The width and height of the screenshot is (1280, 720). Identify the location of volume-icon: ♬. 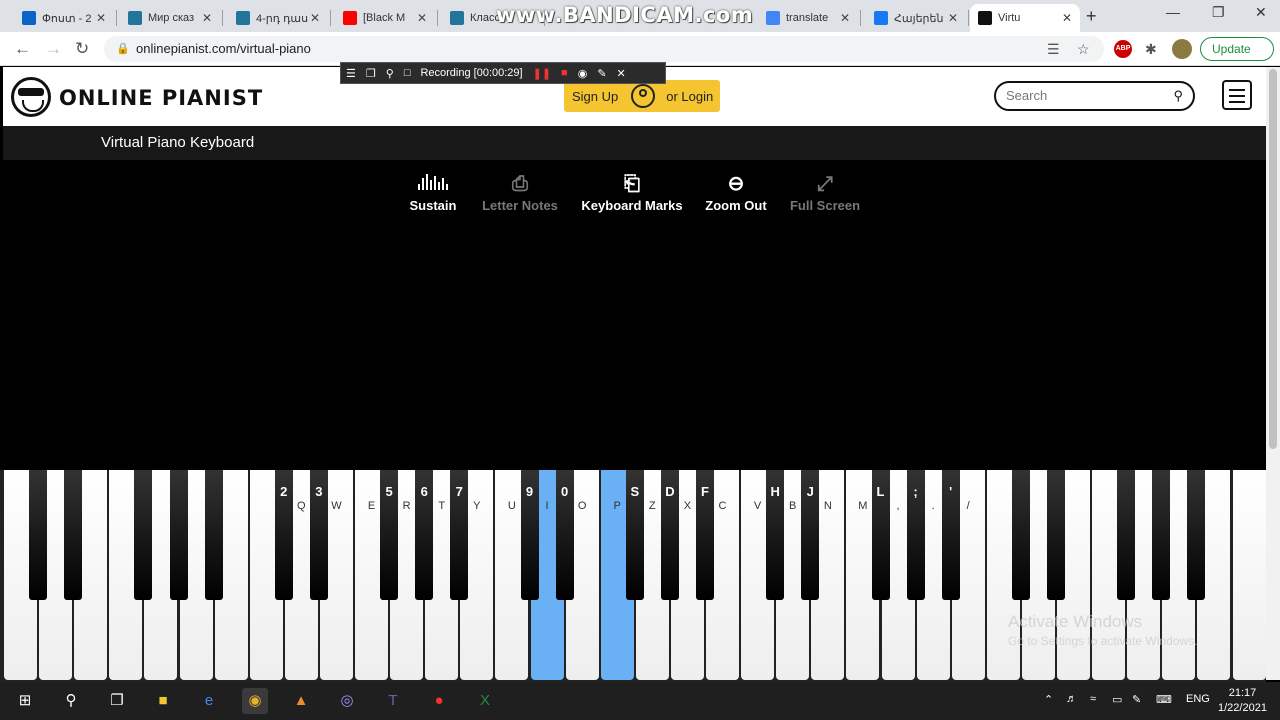
(1071, 699).